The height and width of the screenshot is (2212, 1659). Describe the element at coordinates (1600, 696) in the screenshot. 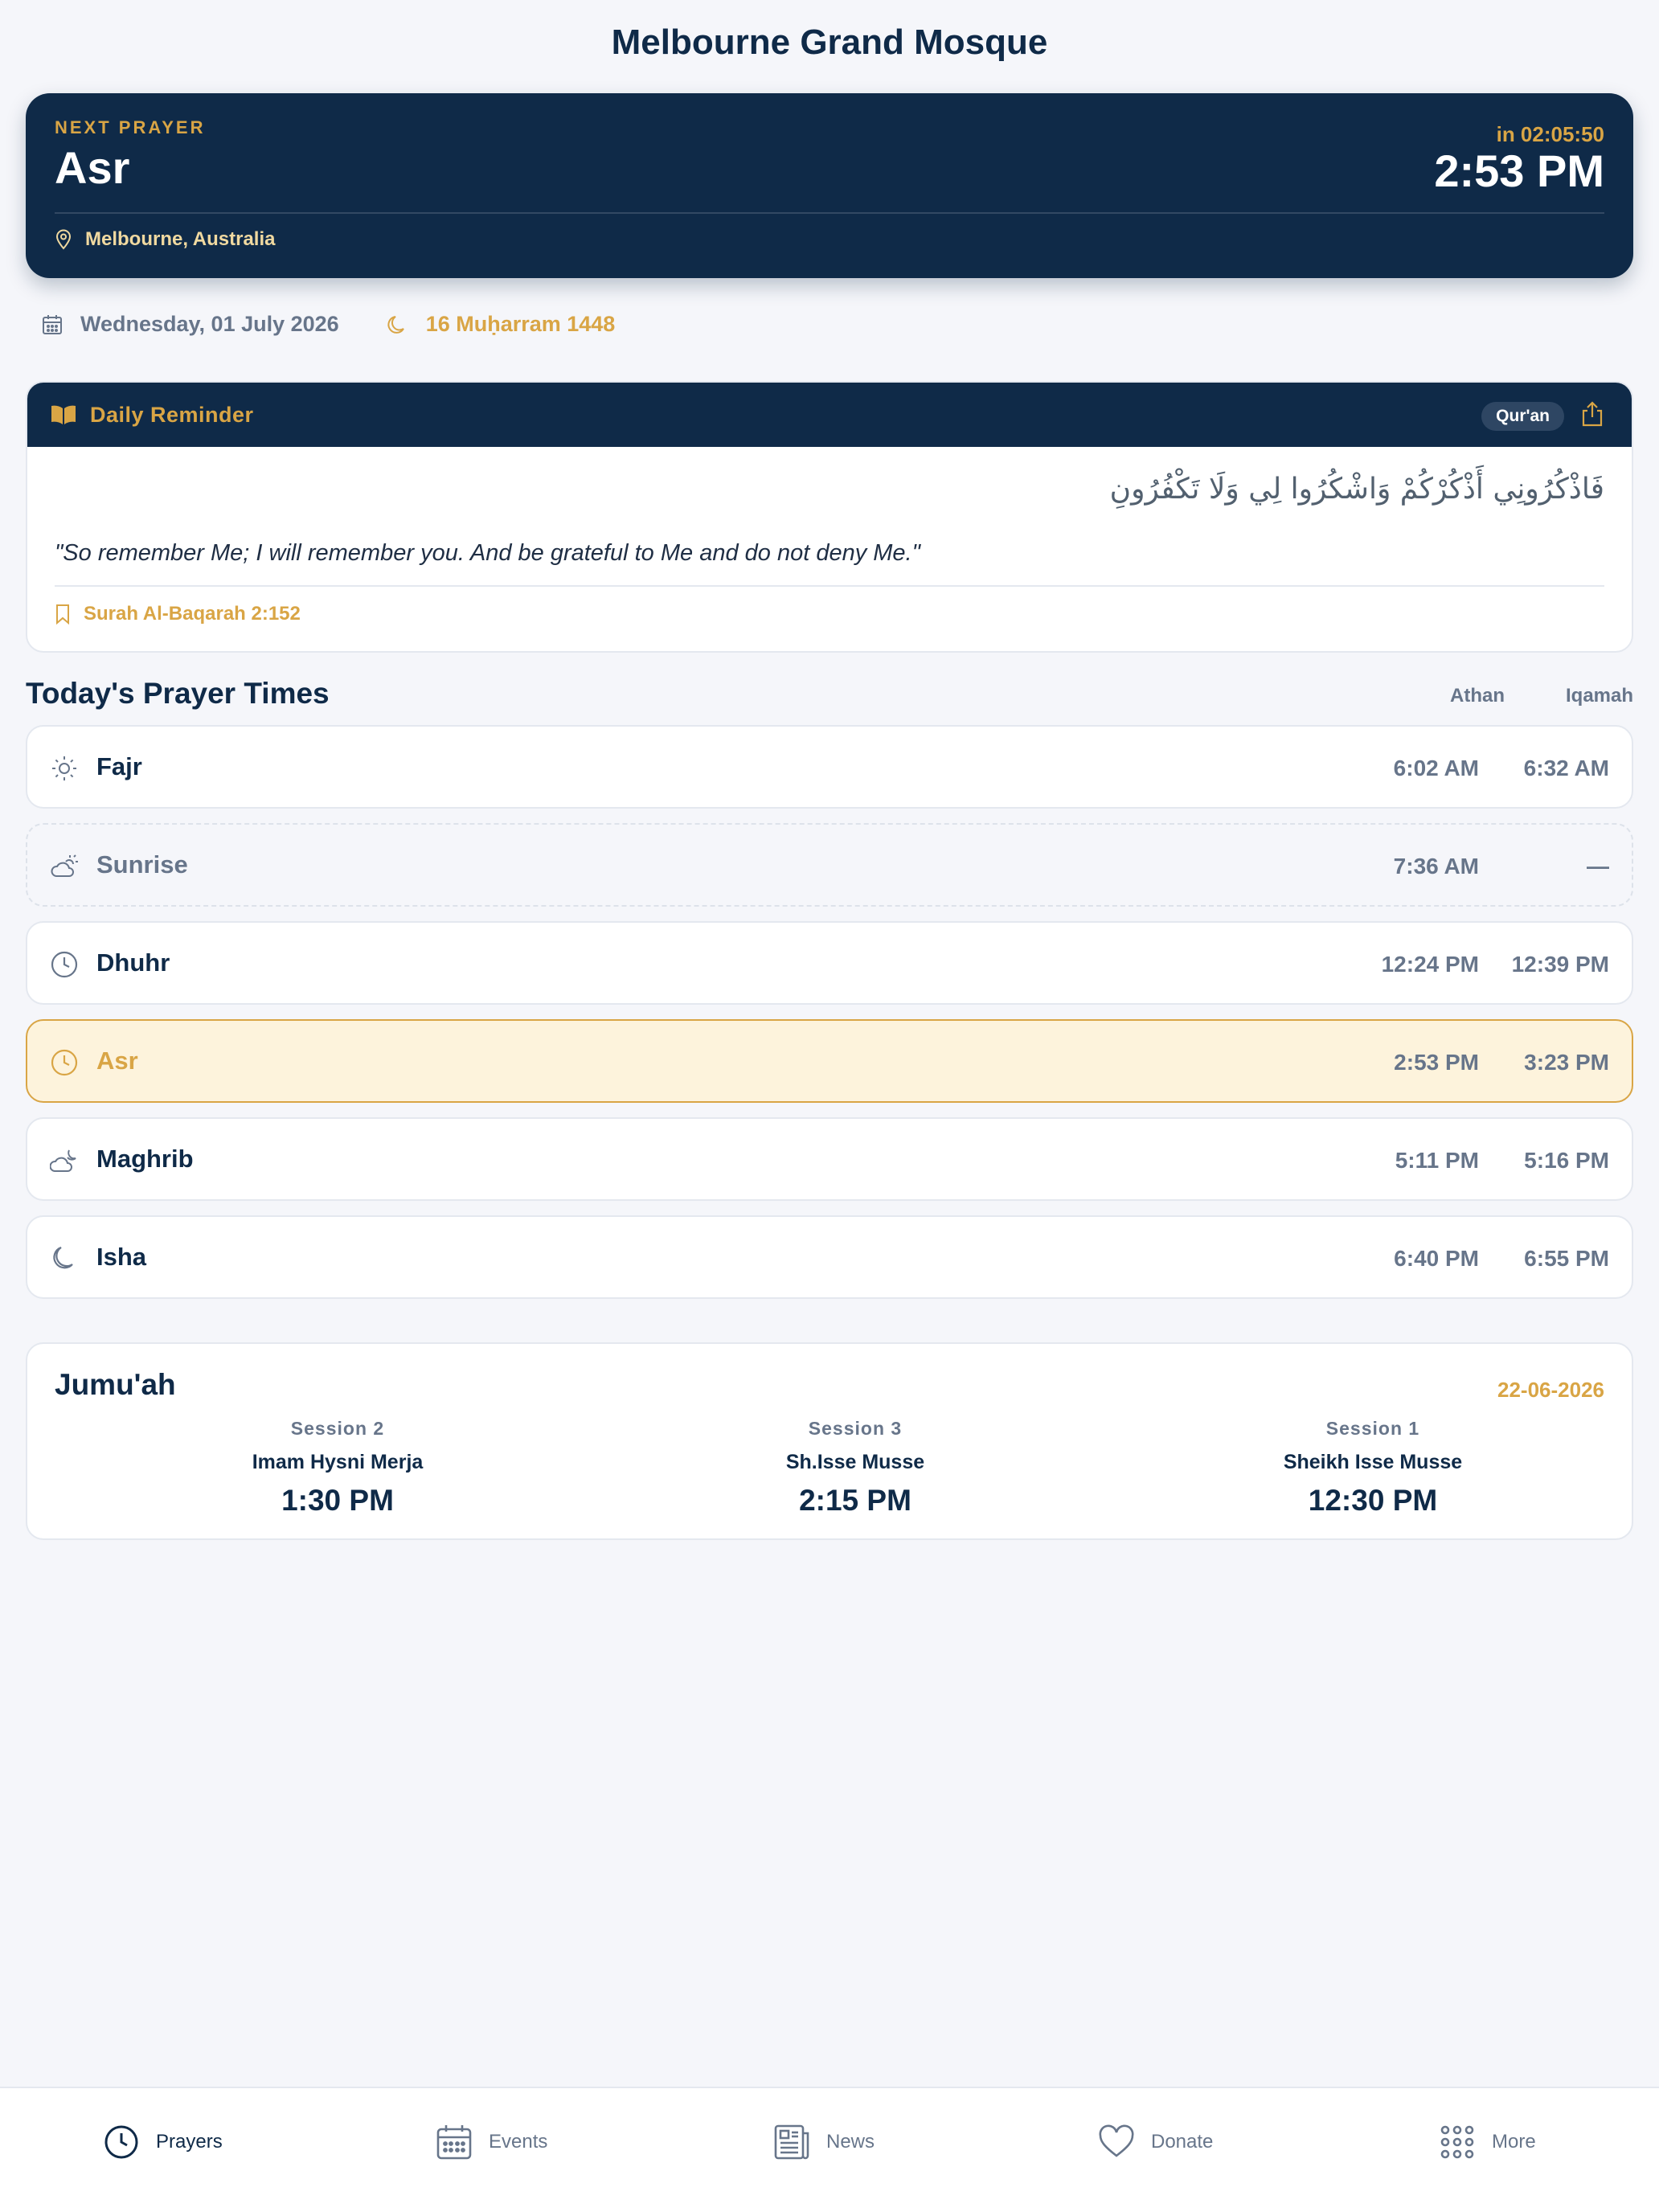

I see `iqamah-column-header: Iqamah` at that location.